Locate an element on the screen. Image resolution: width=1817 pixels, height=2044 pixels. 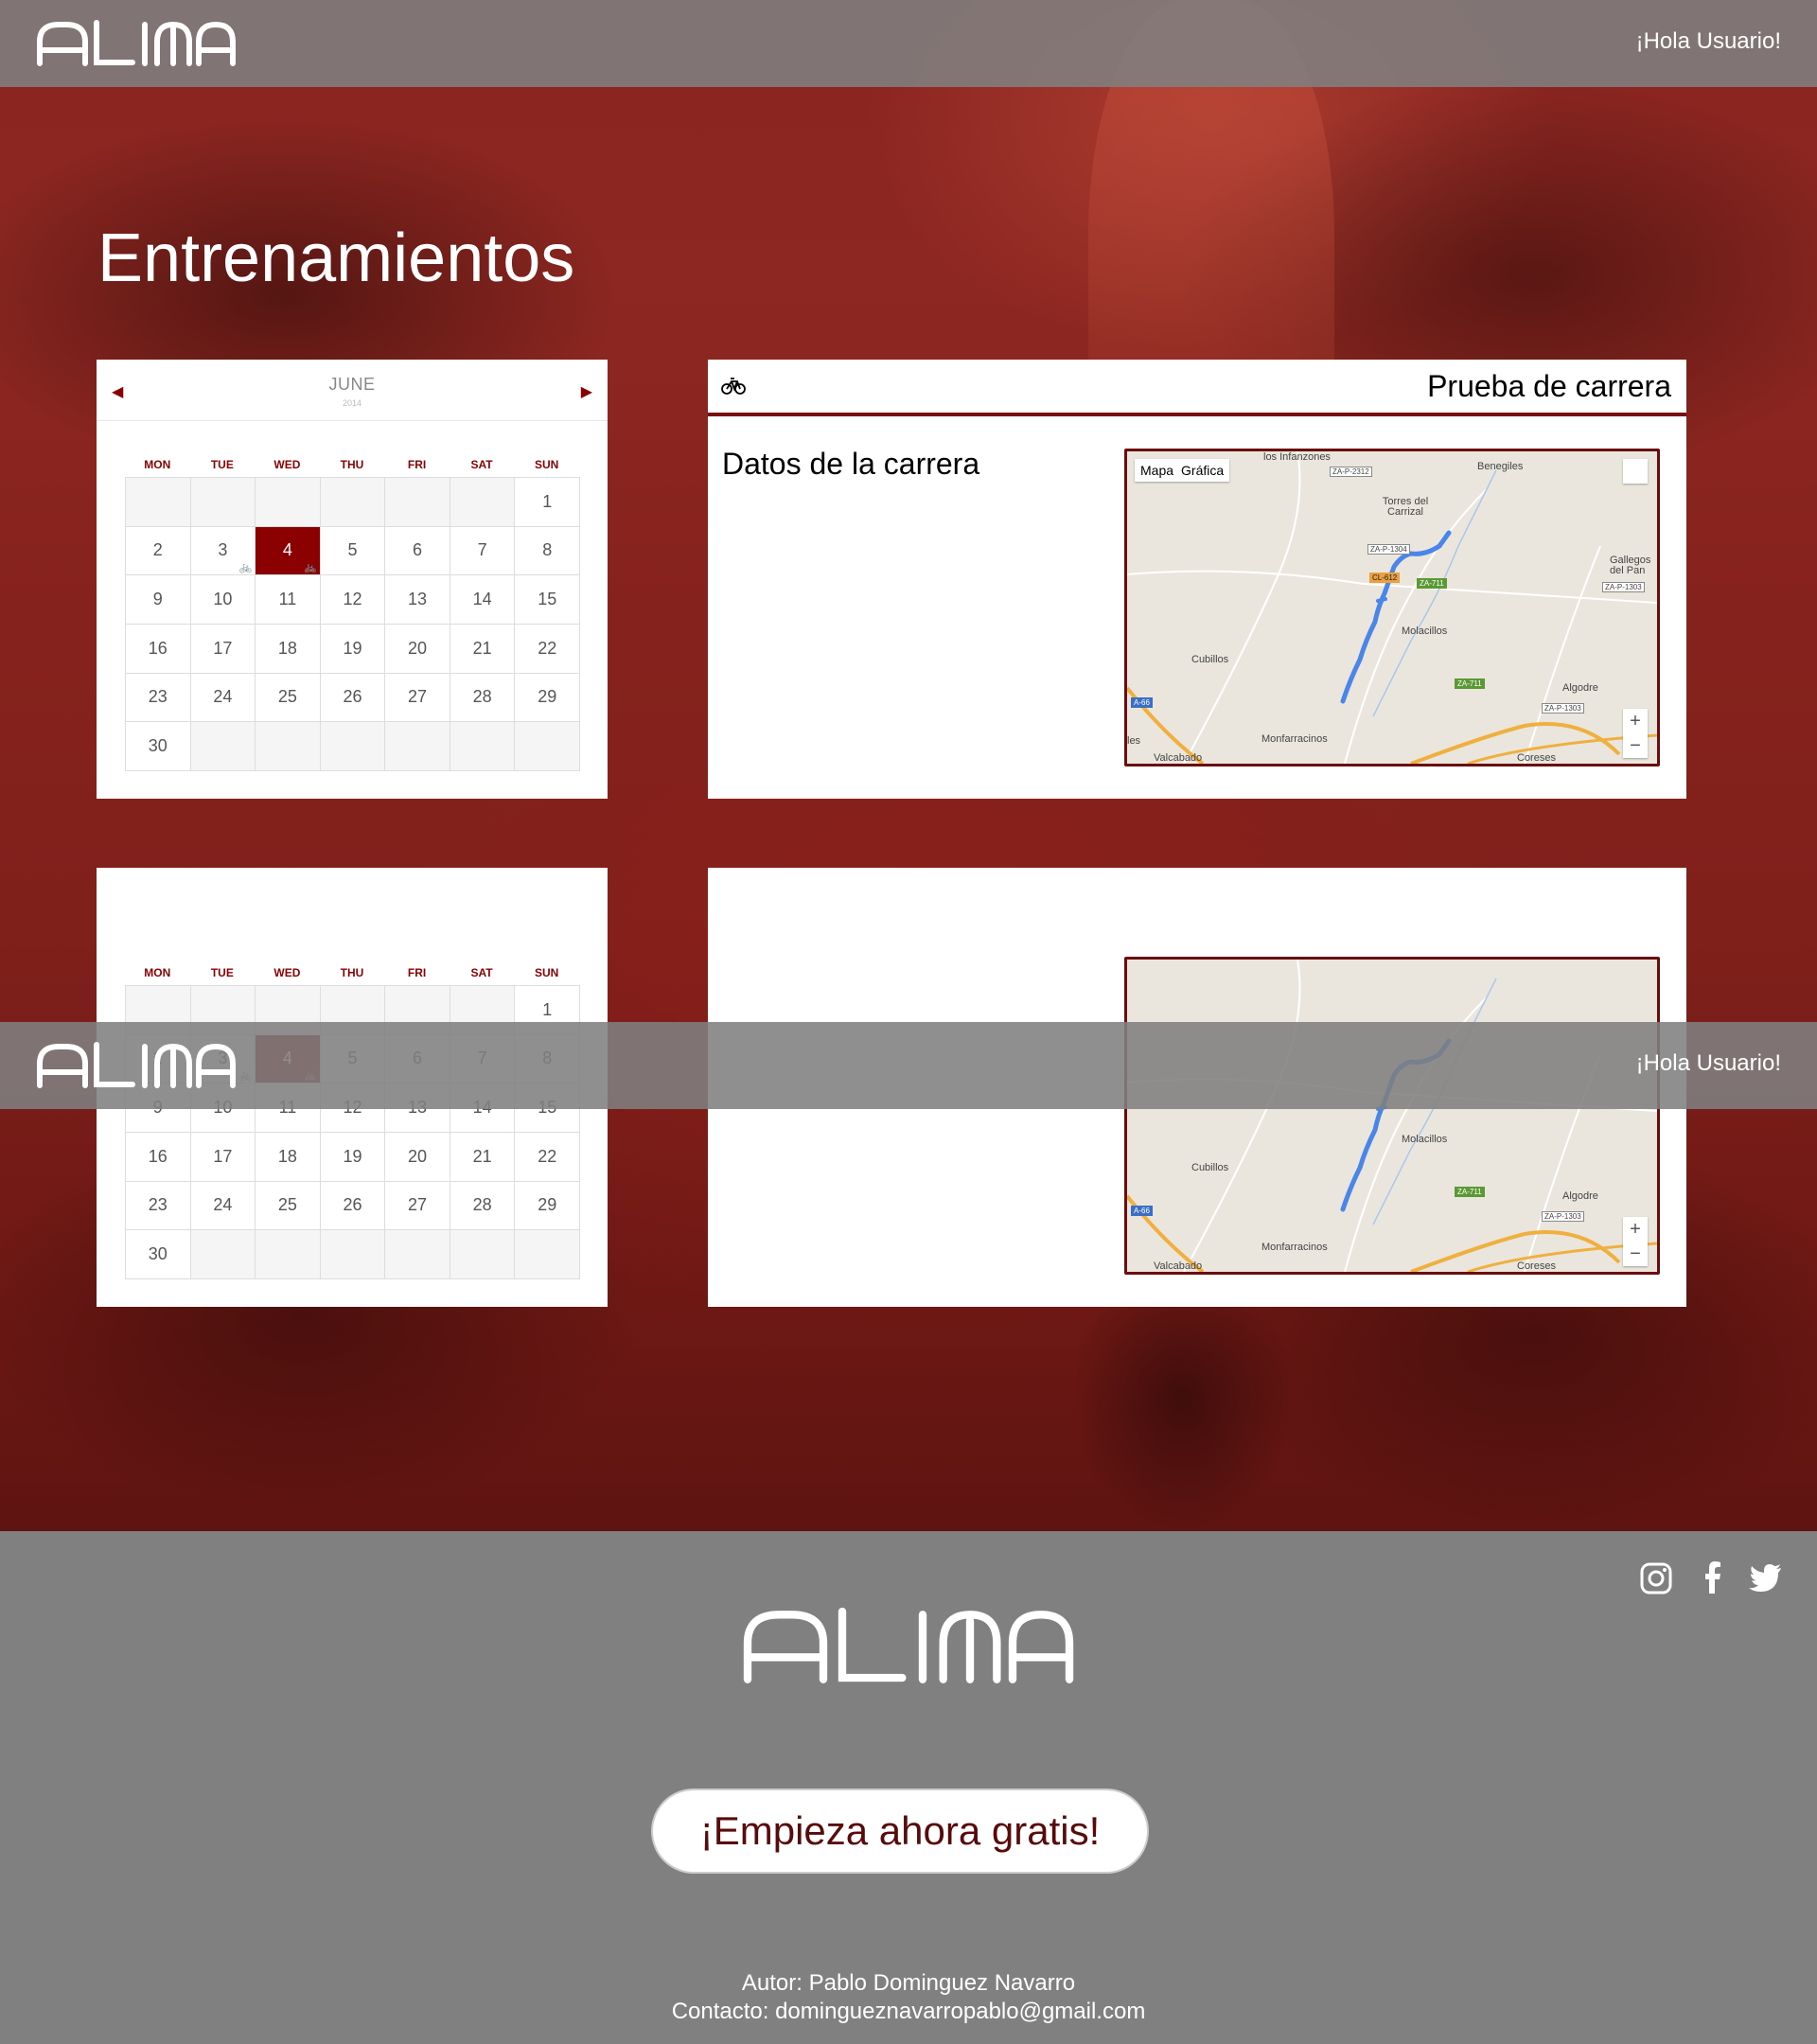
calendar-header: ◀ JUNE 2014 ▶ is located at coordinates (353, 390).